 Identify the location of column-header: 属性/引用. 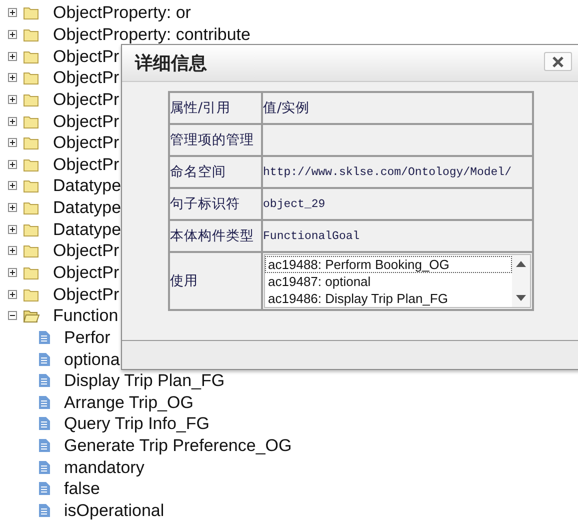
(215, 108).